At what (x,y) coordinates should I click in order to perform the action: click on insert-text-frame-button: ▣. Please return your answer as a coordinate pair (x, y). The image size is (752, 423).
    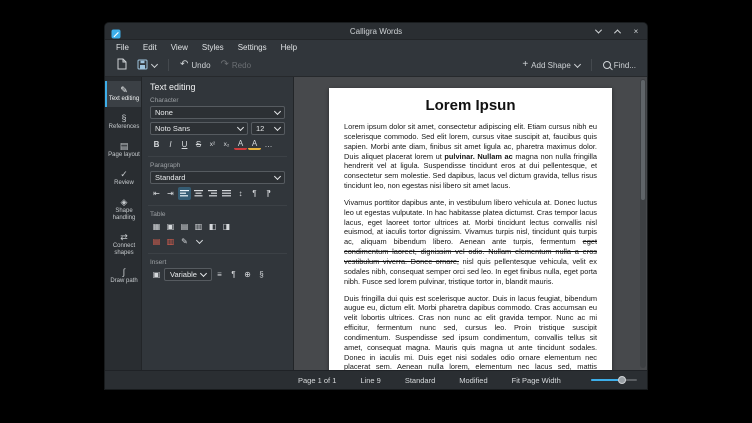
    Looking at the image, I should click on (156, 274).